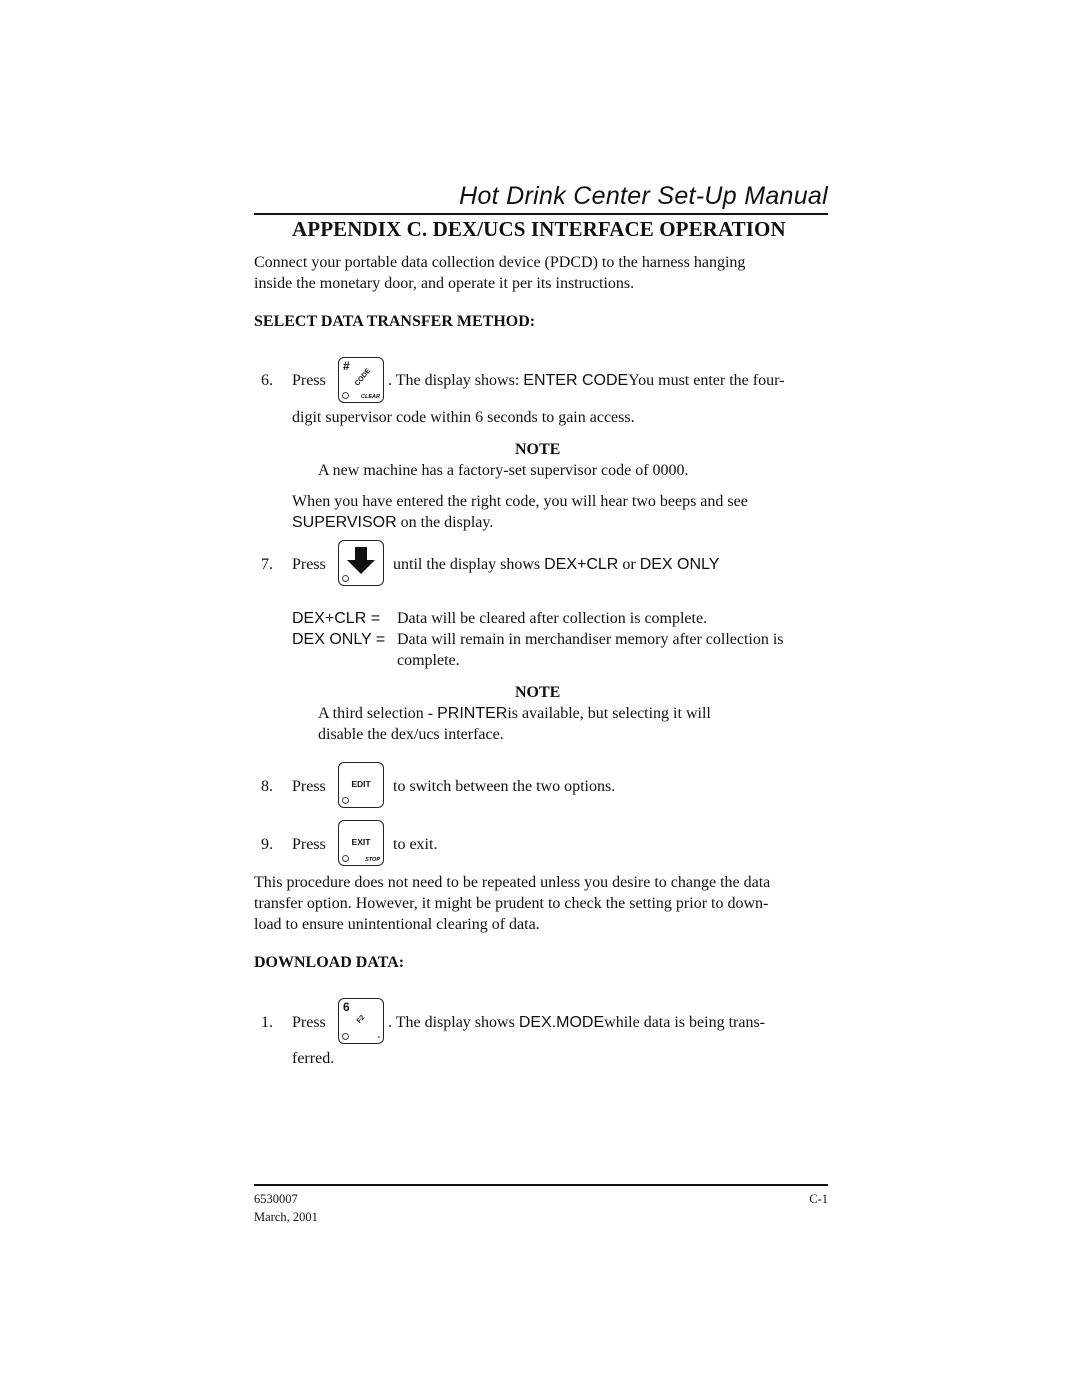 The height and width of the screenshot is (1397, 1080). Describe the element at coordinates (370, 397) in the screenshot. I see `key-corner-label: CLEAR` at that location.